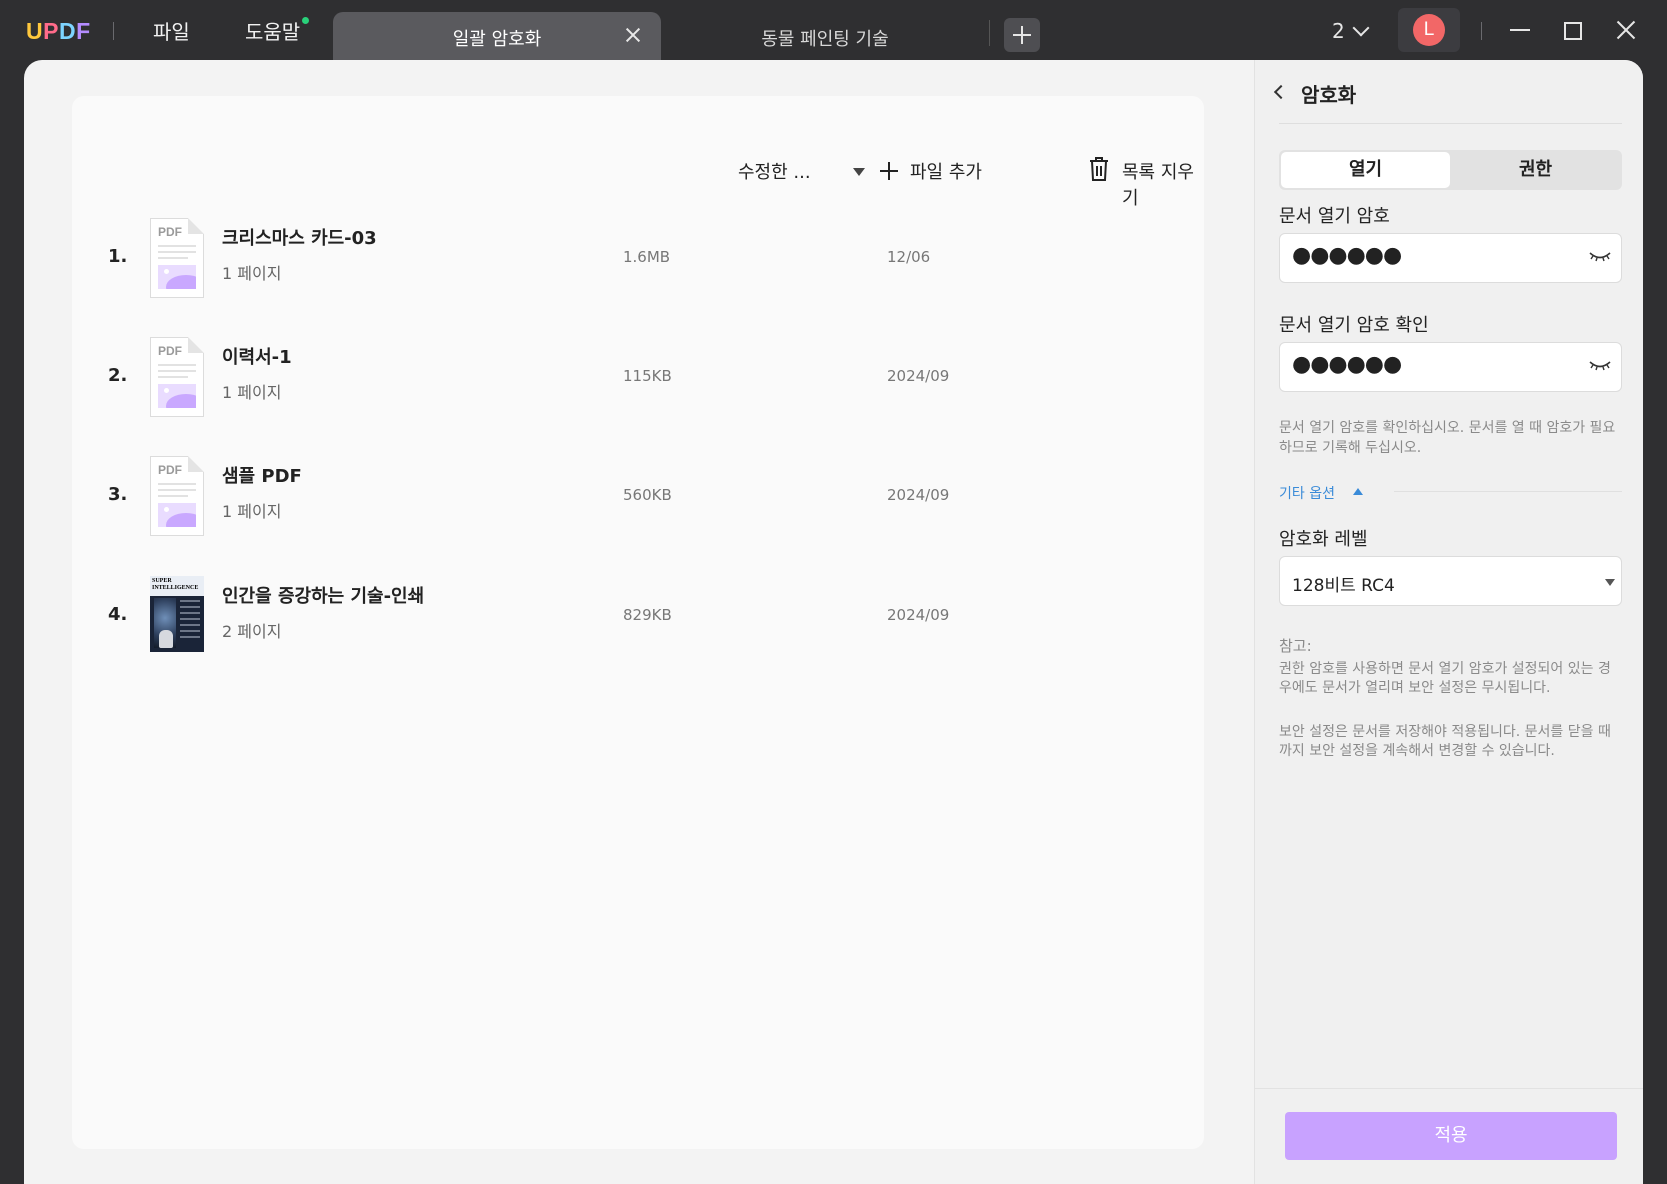 Image resolution: width=1667 pixels, height=1184 pixels. I want to click on menu-help: 도움말, so click(272, 30).